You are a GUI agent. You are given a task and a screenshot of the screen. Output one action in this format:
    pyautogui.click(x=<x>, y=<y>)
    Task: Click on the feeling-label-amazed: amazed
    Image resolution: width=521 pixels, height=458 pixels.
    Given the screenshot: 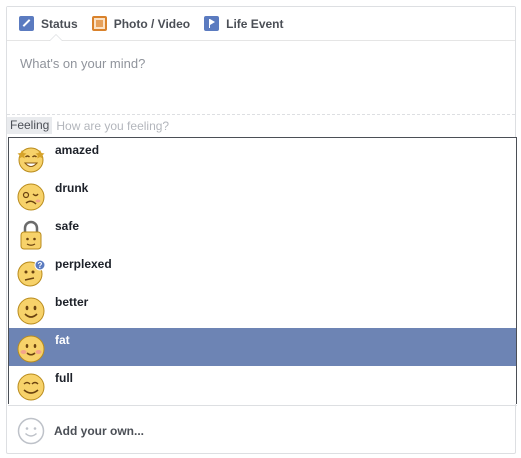 What is the action you would take?
    pyautogui.click(x=77, y=150)
    